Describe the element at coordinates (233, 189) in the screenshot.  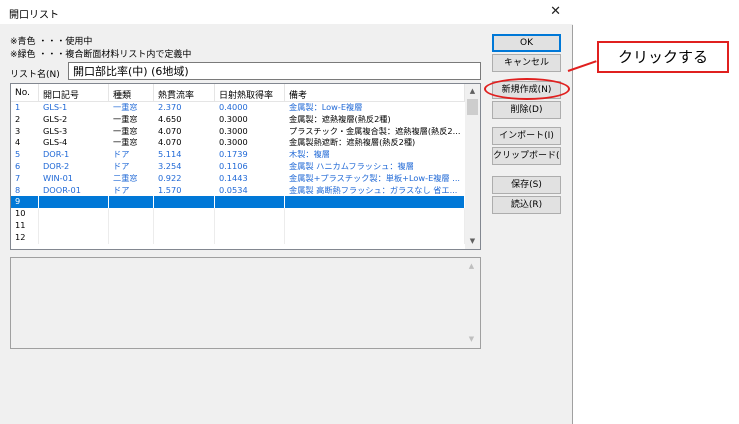
I see `cell-solar-gain: 0.0534` at that location.